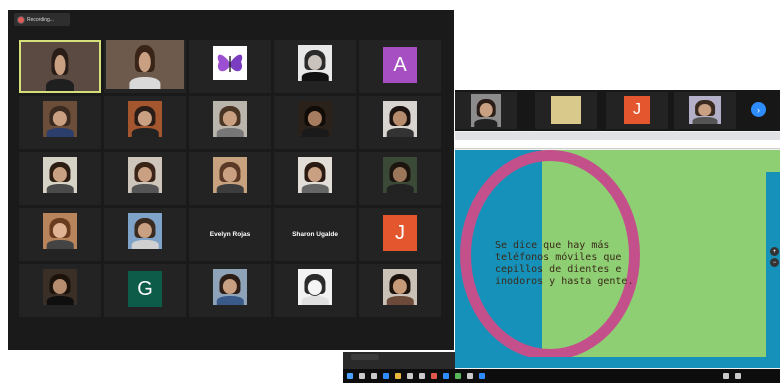  Describe the element at coordinates (398, 376) in the screenshot. I see `folder-icon` at that location.